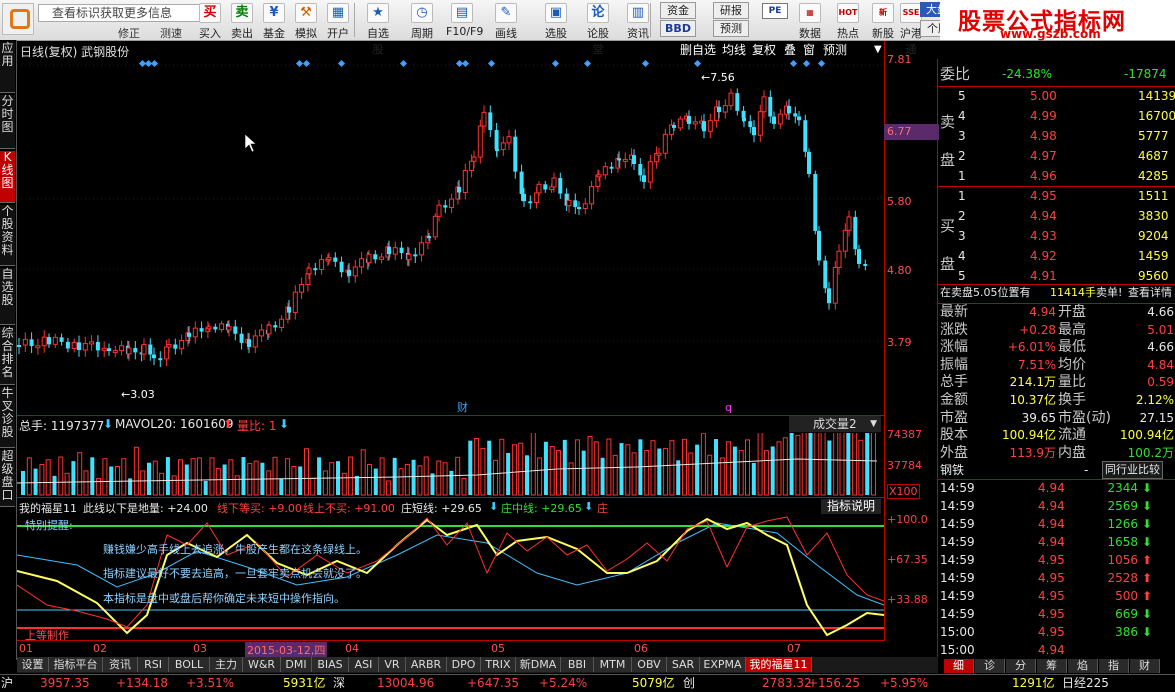  What do you see at coordinates (378, 29) in the screenshot?
I see `toolbar-button-5: ★ 自选股` at bounding box center [378, 29].